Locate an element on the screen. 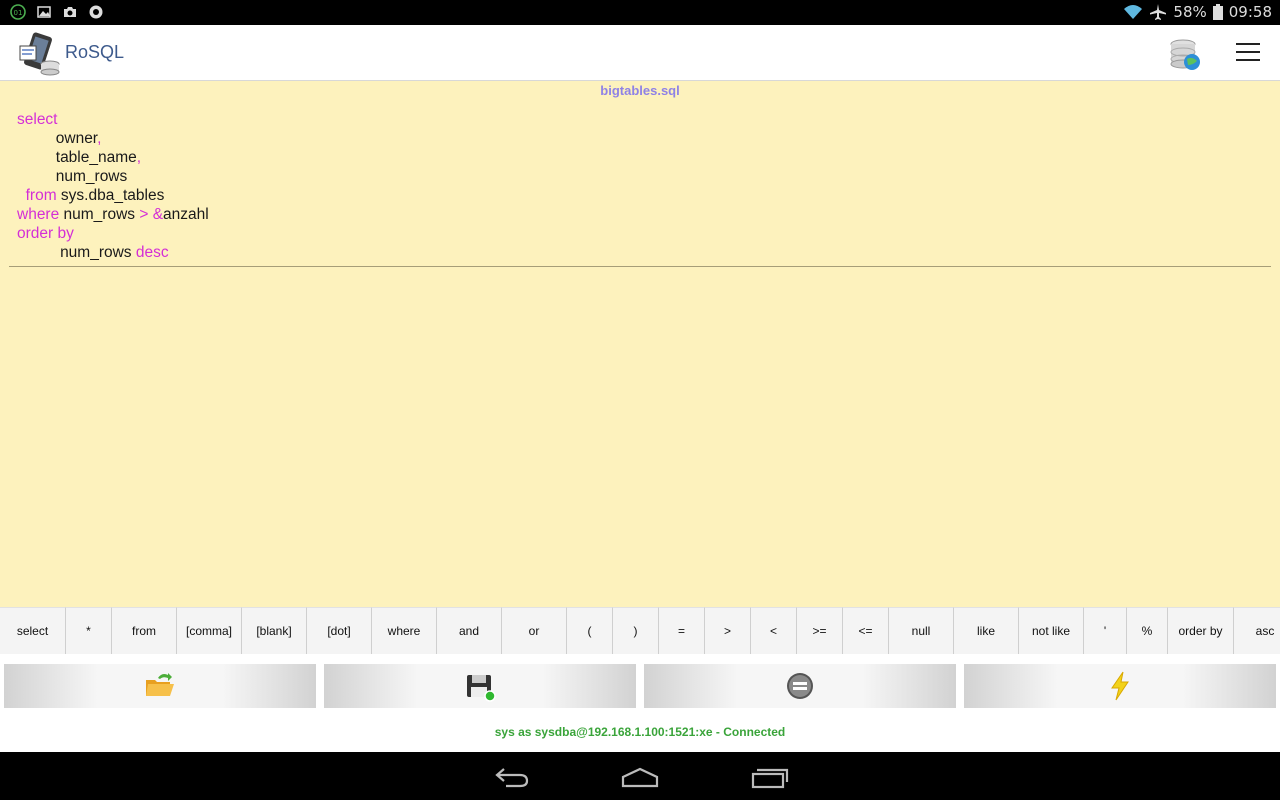 The width and height of the screenshot is (1280, 800). keyword-button: not like is located at coordinates (1051, 630).